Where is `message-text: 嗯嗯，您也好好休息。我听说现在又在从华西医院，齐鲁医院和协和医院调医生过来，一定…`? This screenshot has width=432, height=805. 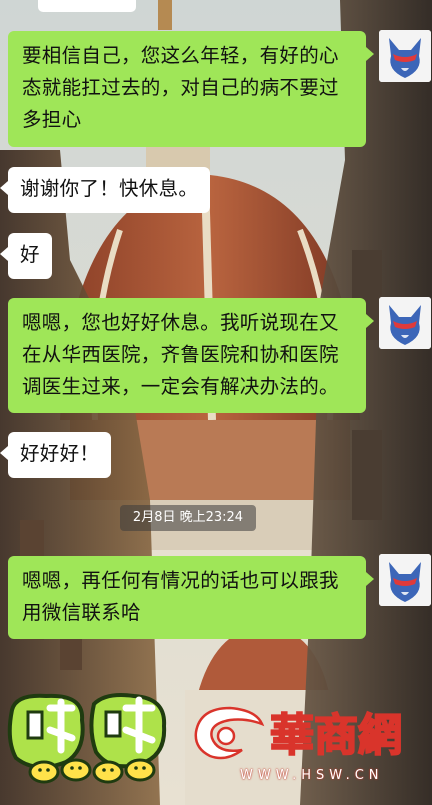 message-text: 嗯嗯，您也好好休息。我听说现在又在从华西医院，齐鲁医院和协和医院调医生过来，一定… is located at coordinates (180, 354).